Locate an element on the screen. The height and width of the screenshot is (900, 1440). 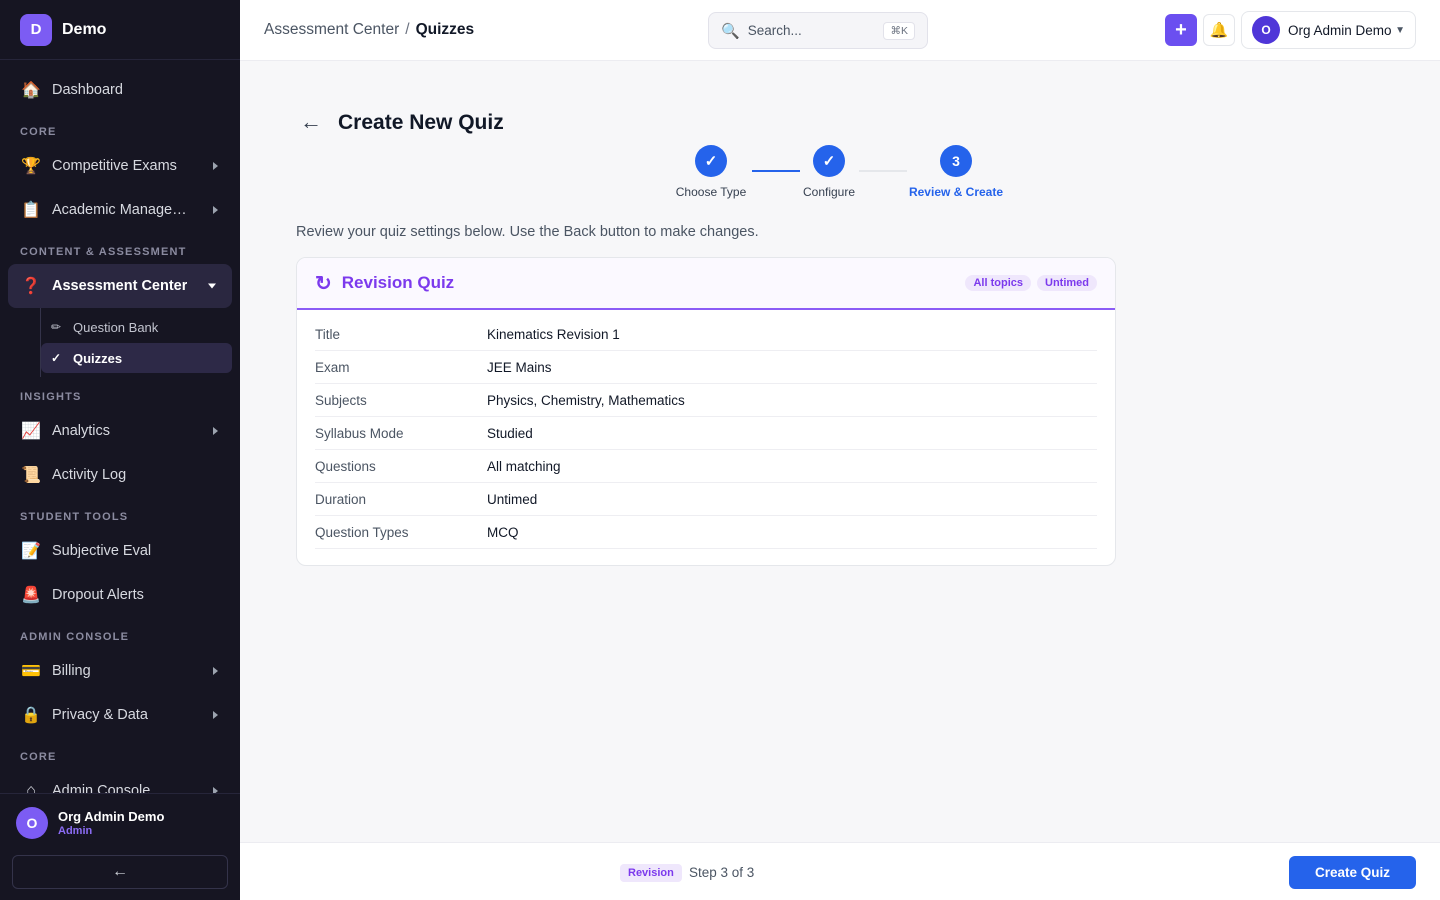
sidebar-item-subjective-eval: 📝 Subjective Eval is located at coordinates (120, 551).